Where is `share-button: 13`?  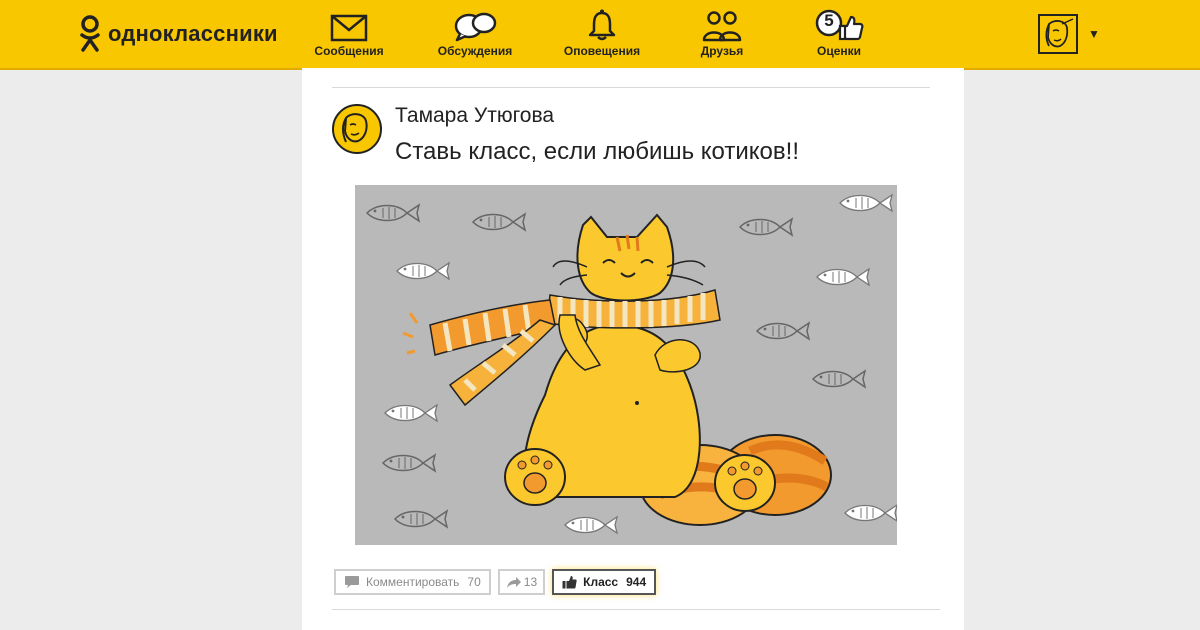
share-button: 13 is located at coordinates (521, 582).